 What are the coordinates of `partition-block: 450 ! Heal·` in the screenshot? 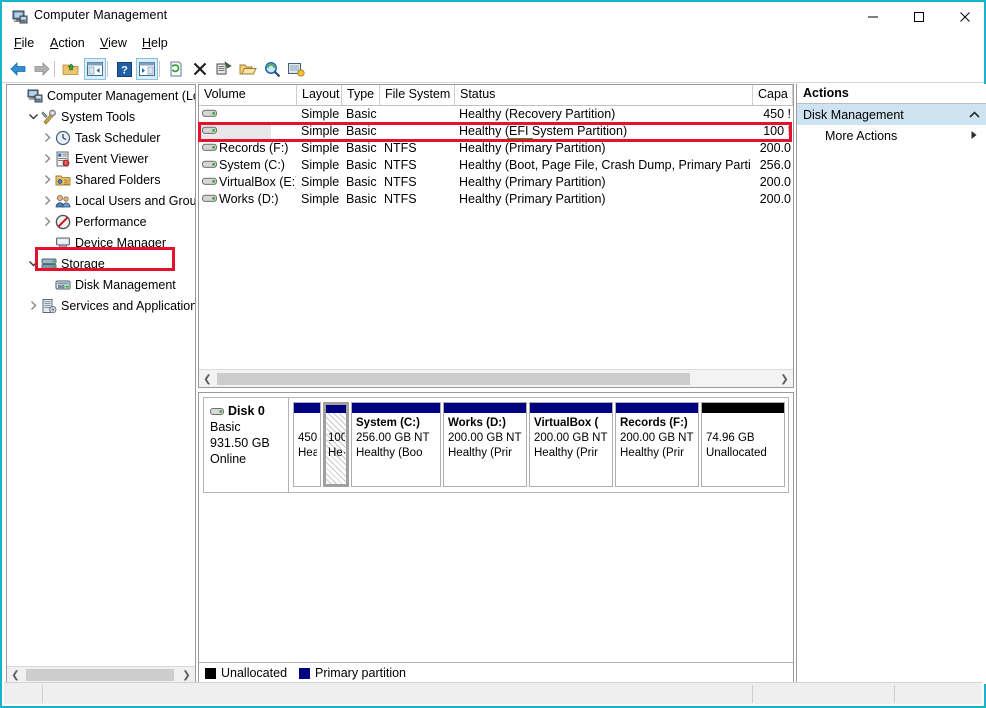 It's located at (307, 444).